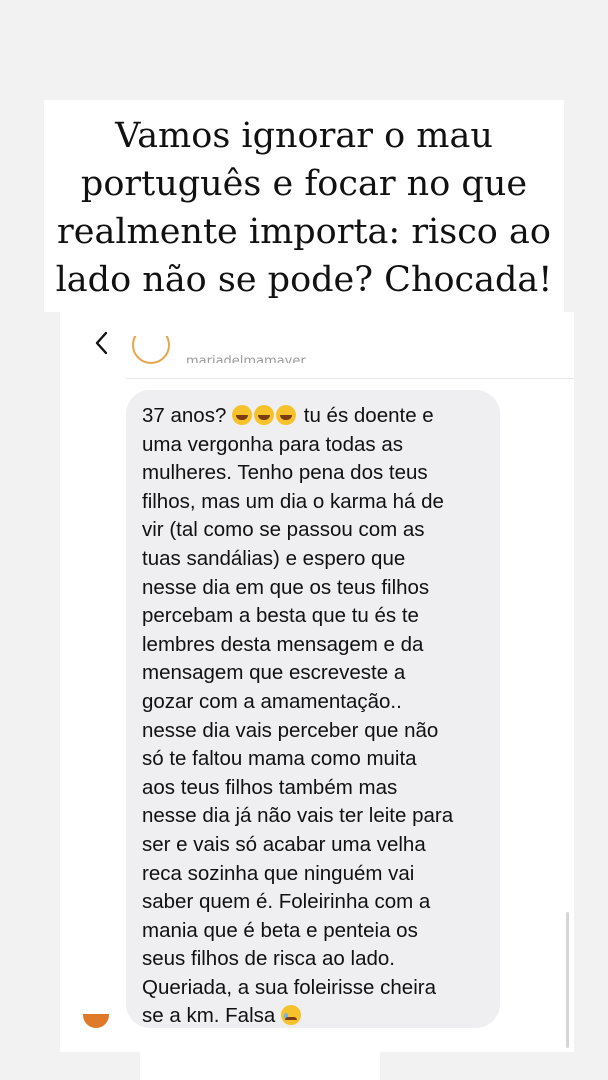  What do you see at coordinates (350, 378) in the screenshot?
I see `divider` at bounding box center [350, 378].